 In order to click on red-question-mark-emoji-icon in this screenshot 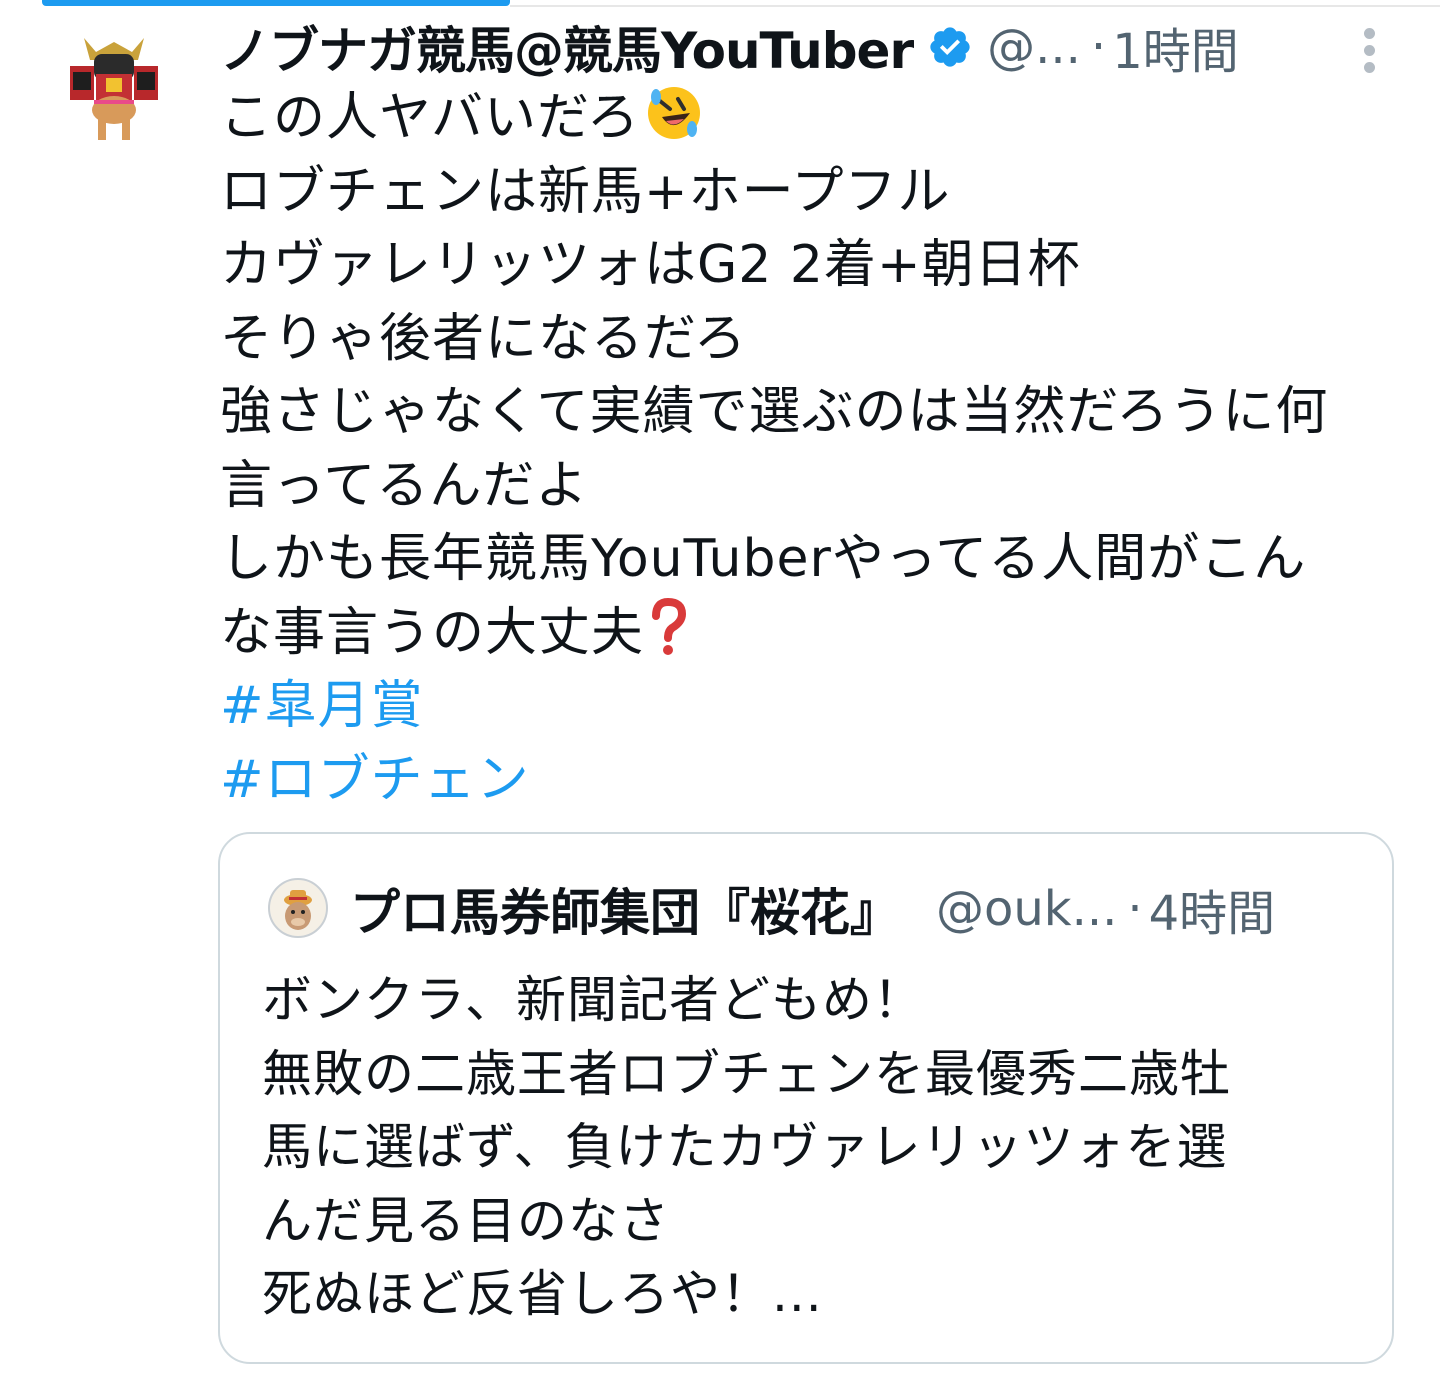, I will do `click(669, 626)`.